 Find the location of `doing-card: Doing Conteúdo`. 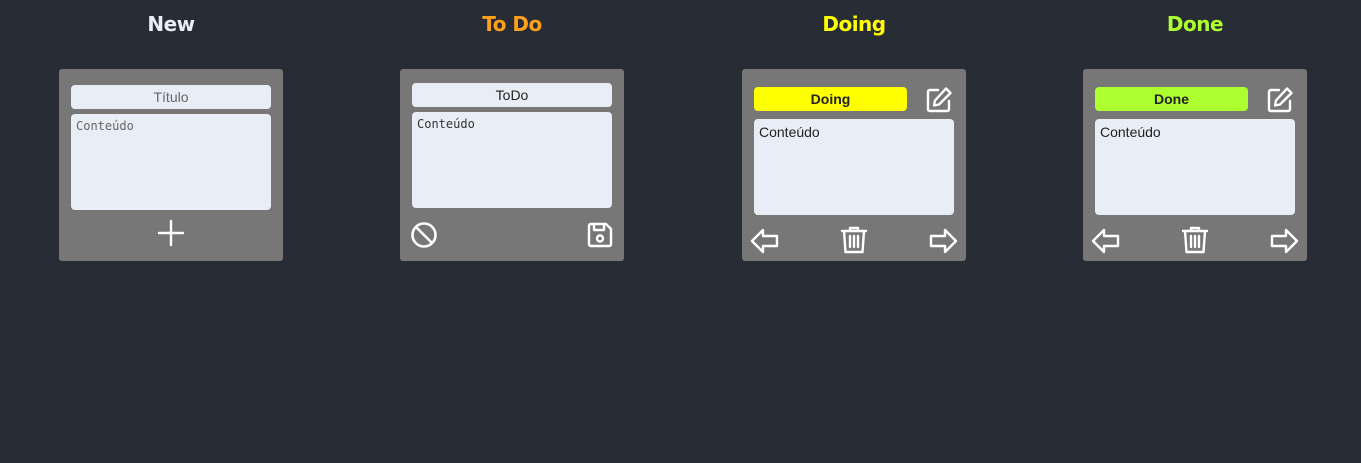

doing-card: Doing Conteúdo is located at coordinates (854, 165).